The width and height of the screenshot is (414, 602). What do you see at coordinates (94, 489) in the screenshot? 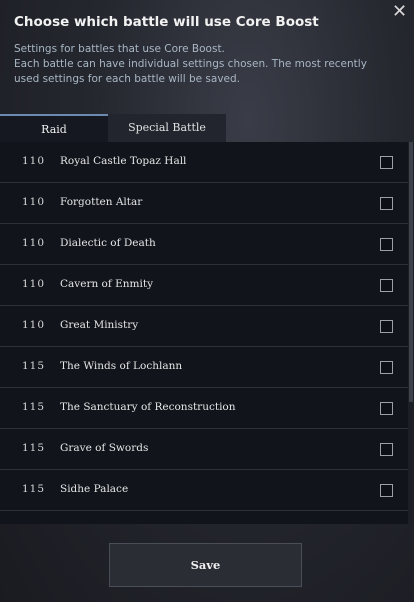
I see `battle-name: Sidhe Palace` at bounding box center [94, 489].